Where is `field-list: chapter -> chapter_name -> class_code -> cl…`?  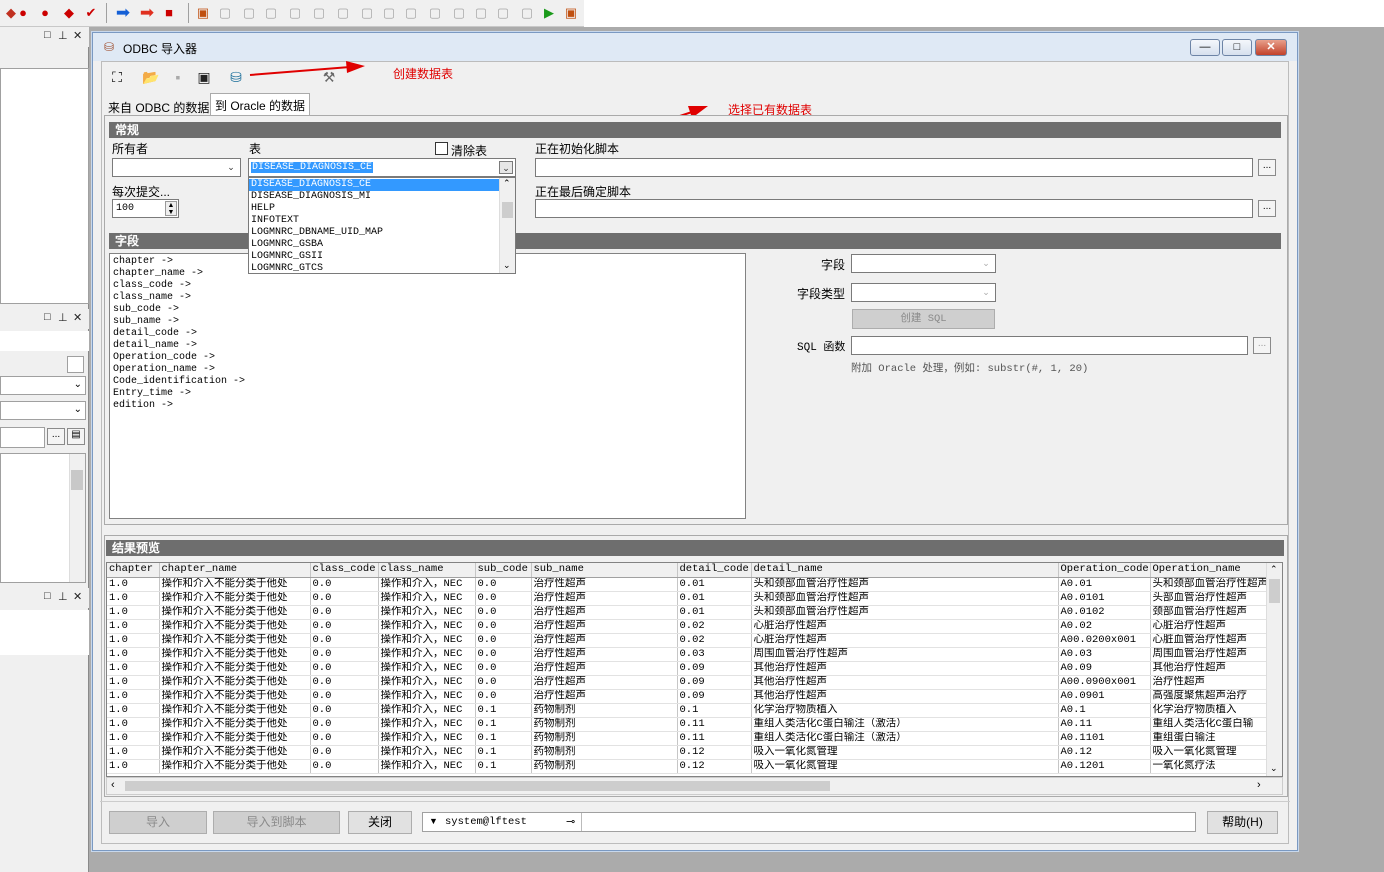
field-list: chapter -> chapter_name -> class_code -> cl… is located at coordinates (427, 386).